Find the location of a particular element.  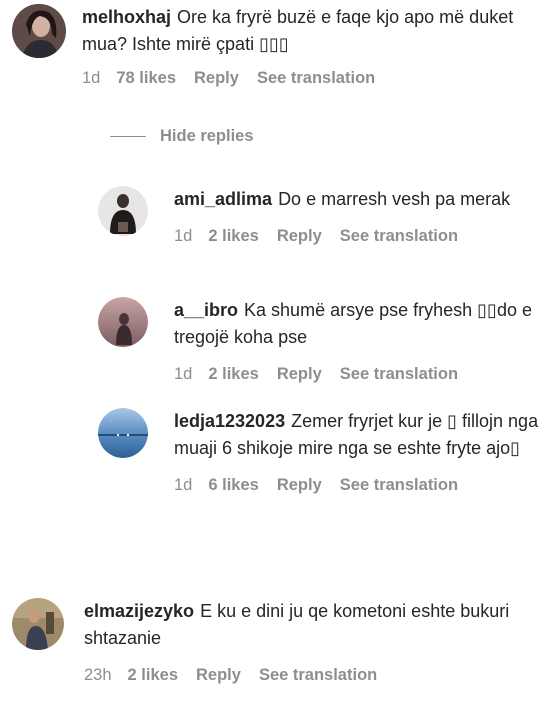

reply-username: ami_adlima is located at coordinates (223, 199).